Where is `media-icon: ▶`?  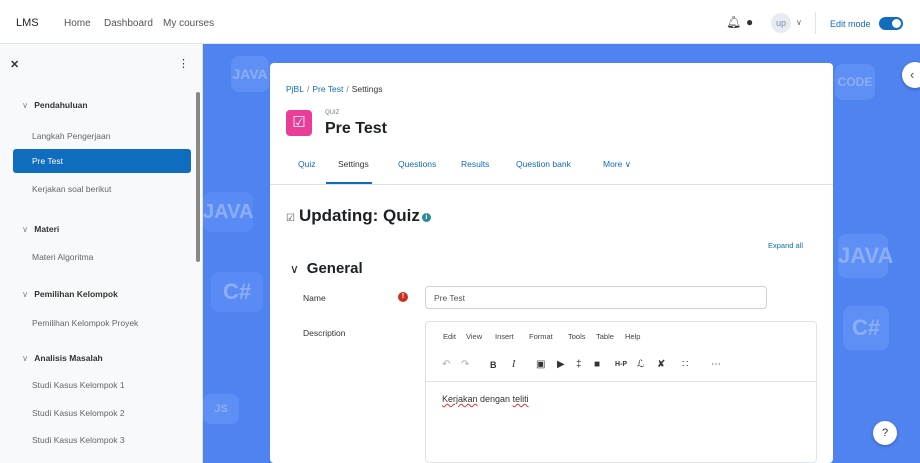
media-icon: ▶ is located at coordinates (561, 364).